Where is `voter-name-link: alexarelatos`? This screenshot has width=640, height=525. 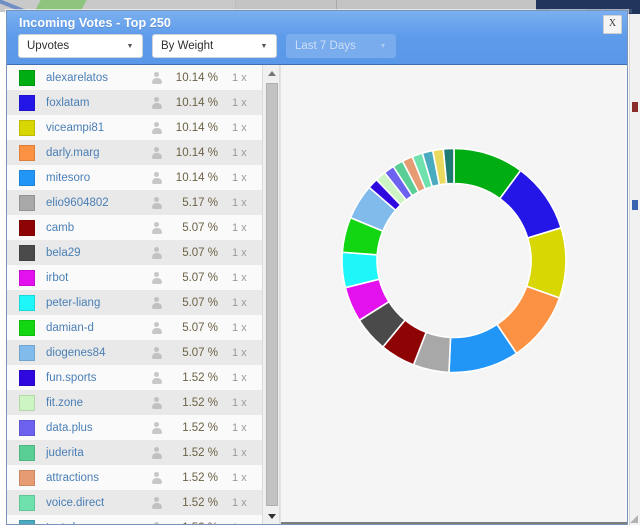 voter-name-link: alexarelatos is located at coordinates (98, 78).